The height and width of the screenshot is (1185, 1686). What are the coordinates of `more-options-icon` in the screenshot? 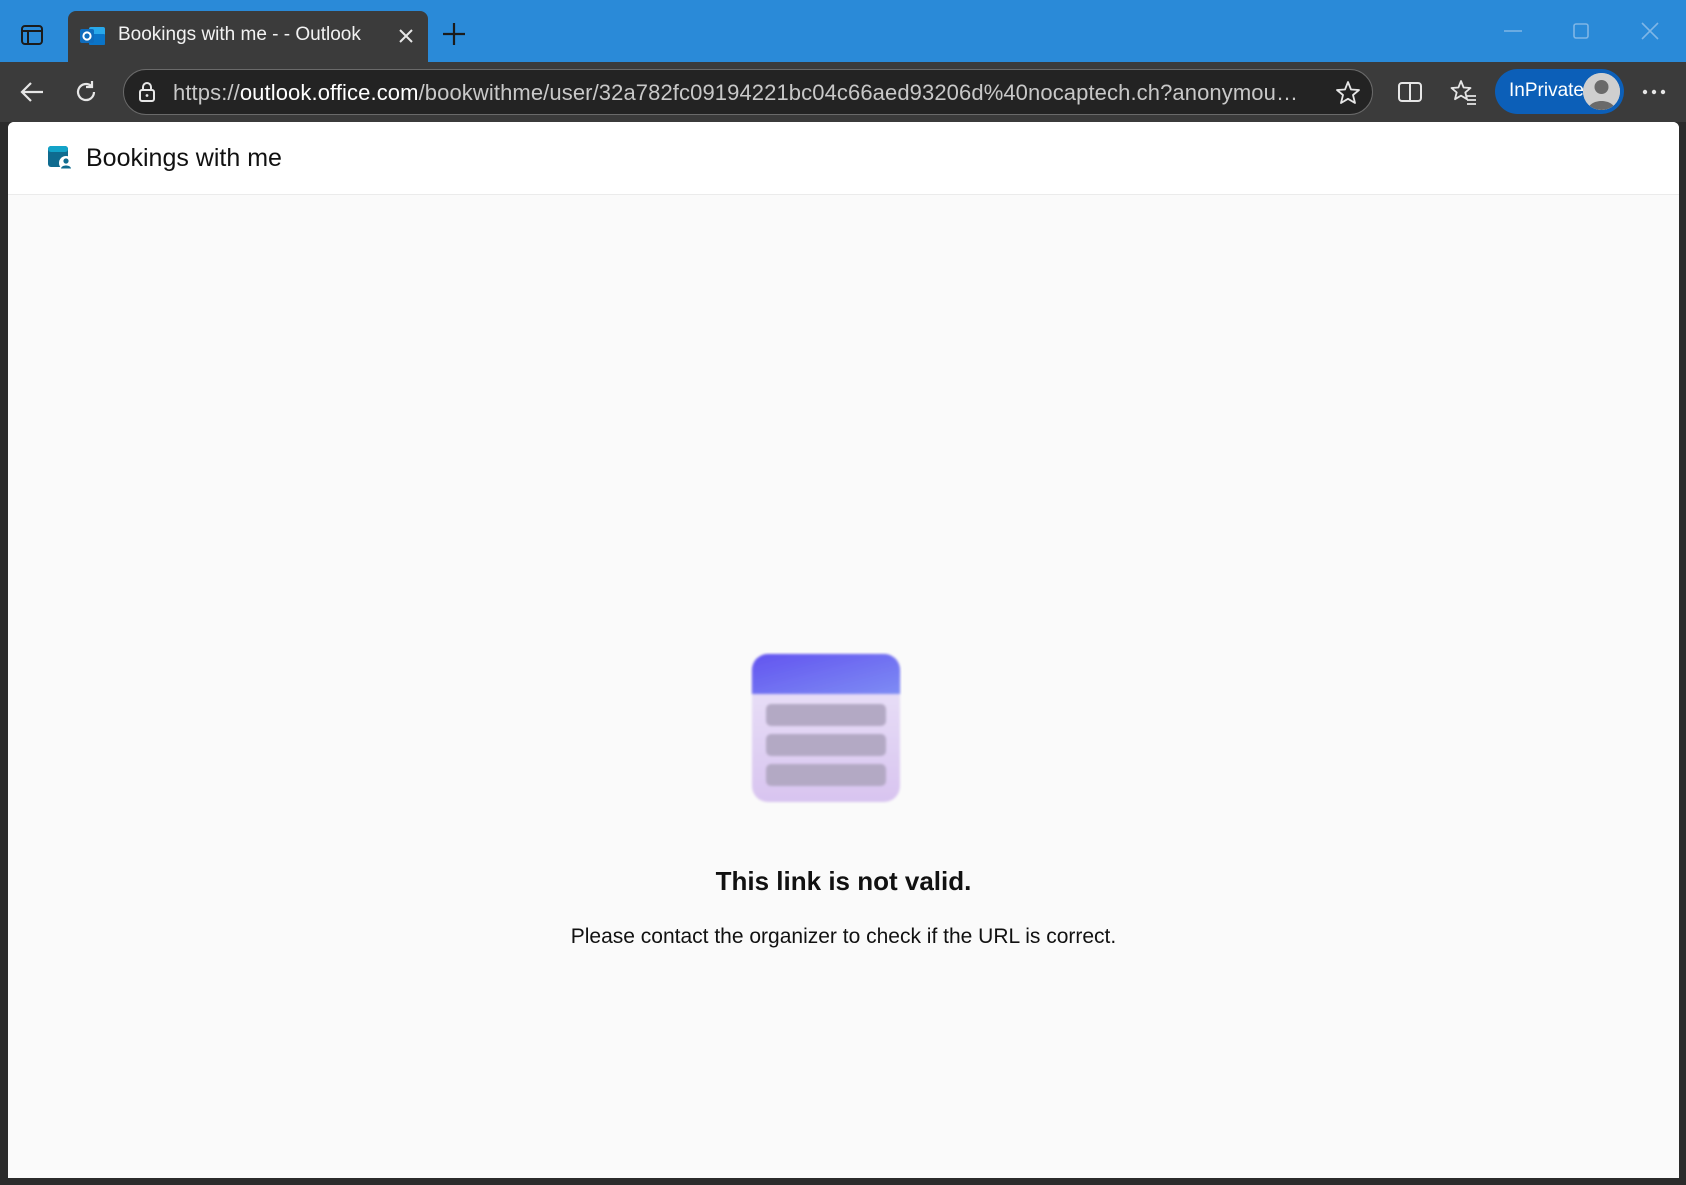 It's located at (1654, 92).